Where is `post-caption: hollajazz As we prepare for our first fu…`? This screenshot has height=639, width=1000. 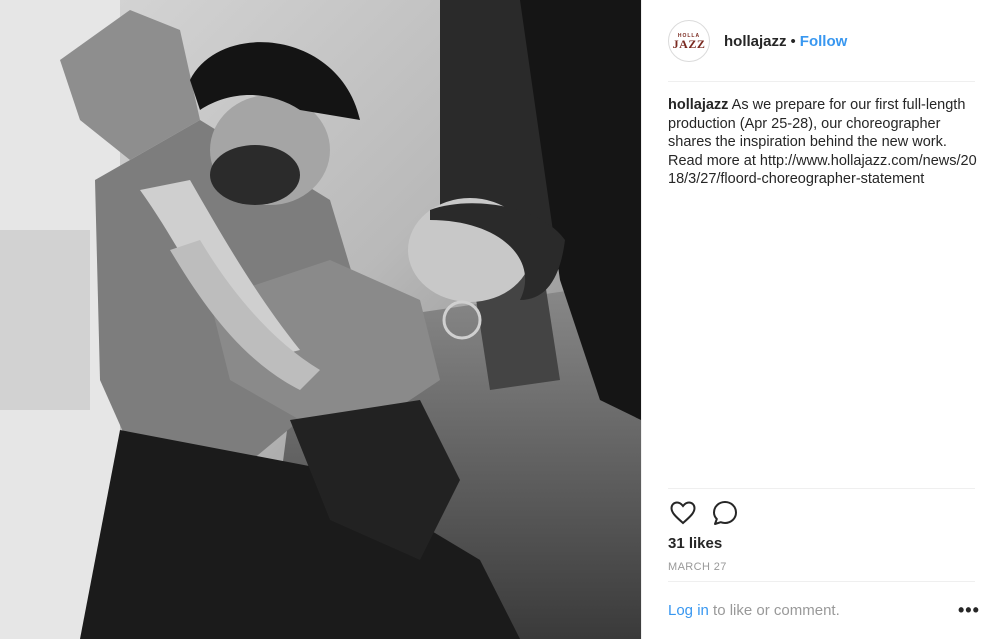
post-caption: hollajazz As we prepare for our first fu… is located at coordinates (823, 142).